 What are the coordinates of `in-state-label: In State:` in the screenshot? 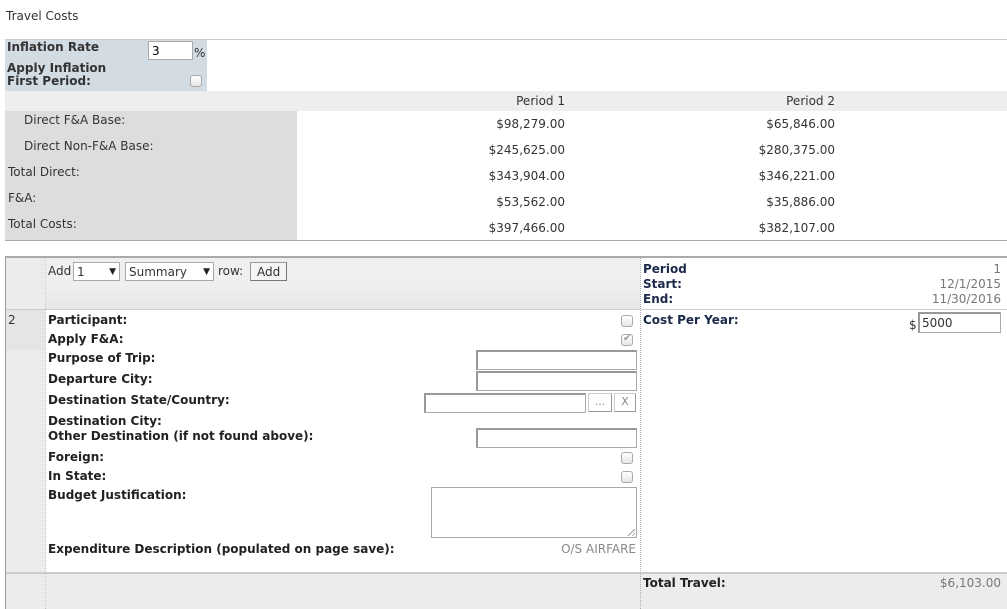 It's located at (77, 476).